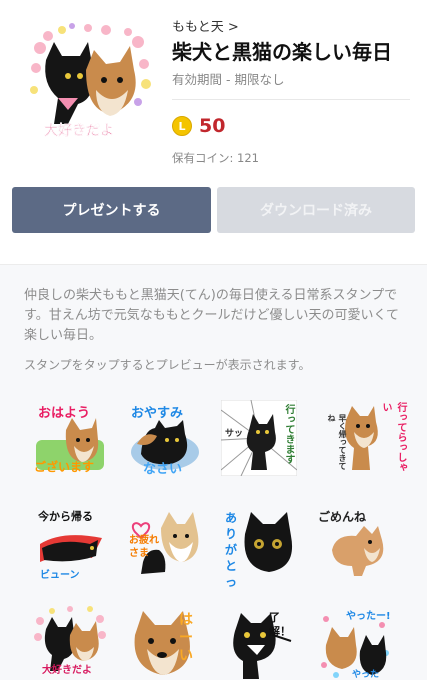  What do you see at coordinates (79, 131) in the screenshot?
I see `main-sticker-caption: 大好きだよ` at bounding box center [79, 131].